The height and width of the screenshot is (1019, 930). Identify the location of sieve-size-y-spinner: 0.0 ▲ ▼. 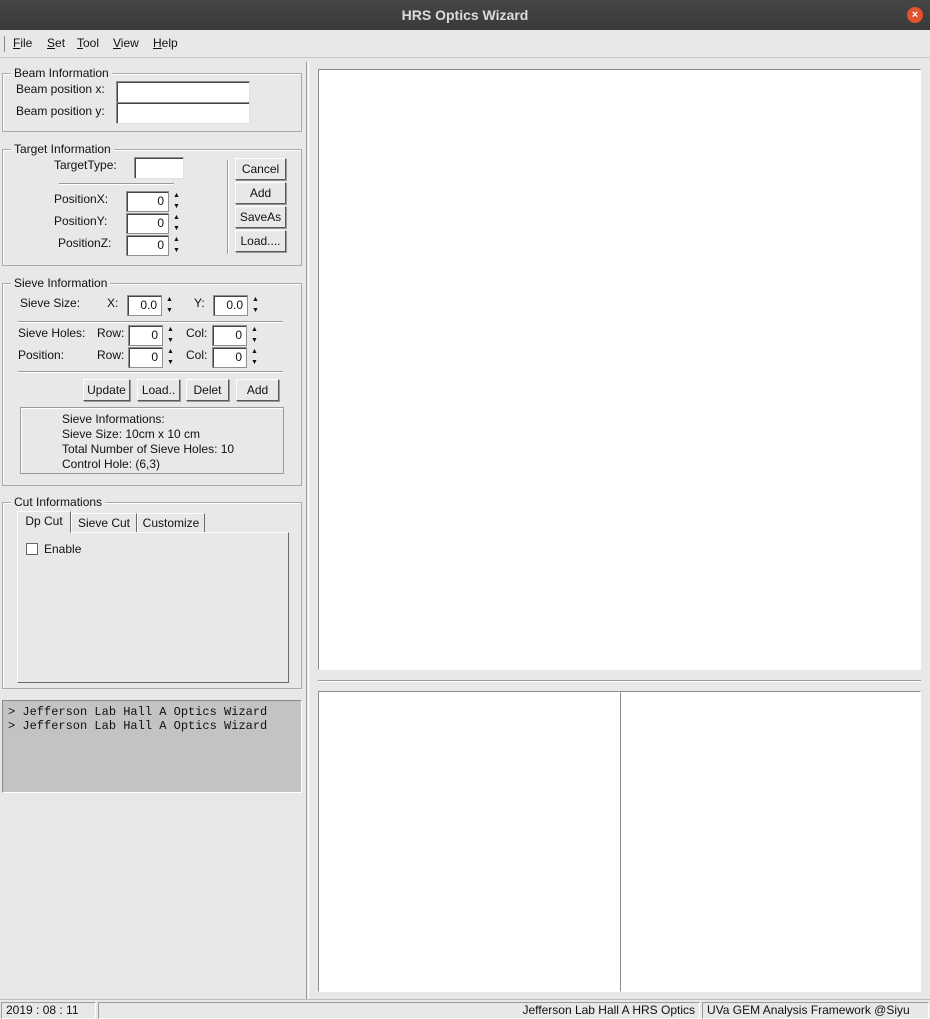
(237, 305).